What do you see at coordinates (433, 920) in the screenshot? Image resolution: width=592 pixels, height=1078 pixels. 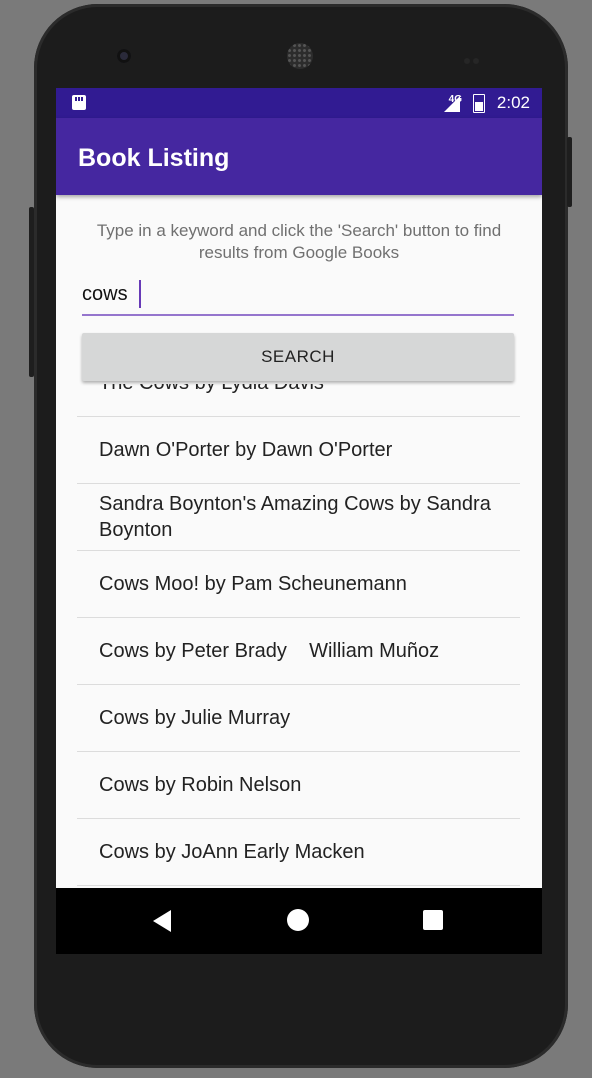 I see `recents-icon` at bounding box center [433, 920].